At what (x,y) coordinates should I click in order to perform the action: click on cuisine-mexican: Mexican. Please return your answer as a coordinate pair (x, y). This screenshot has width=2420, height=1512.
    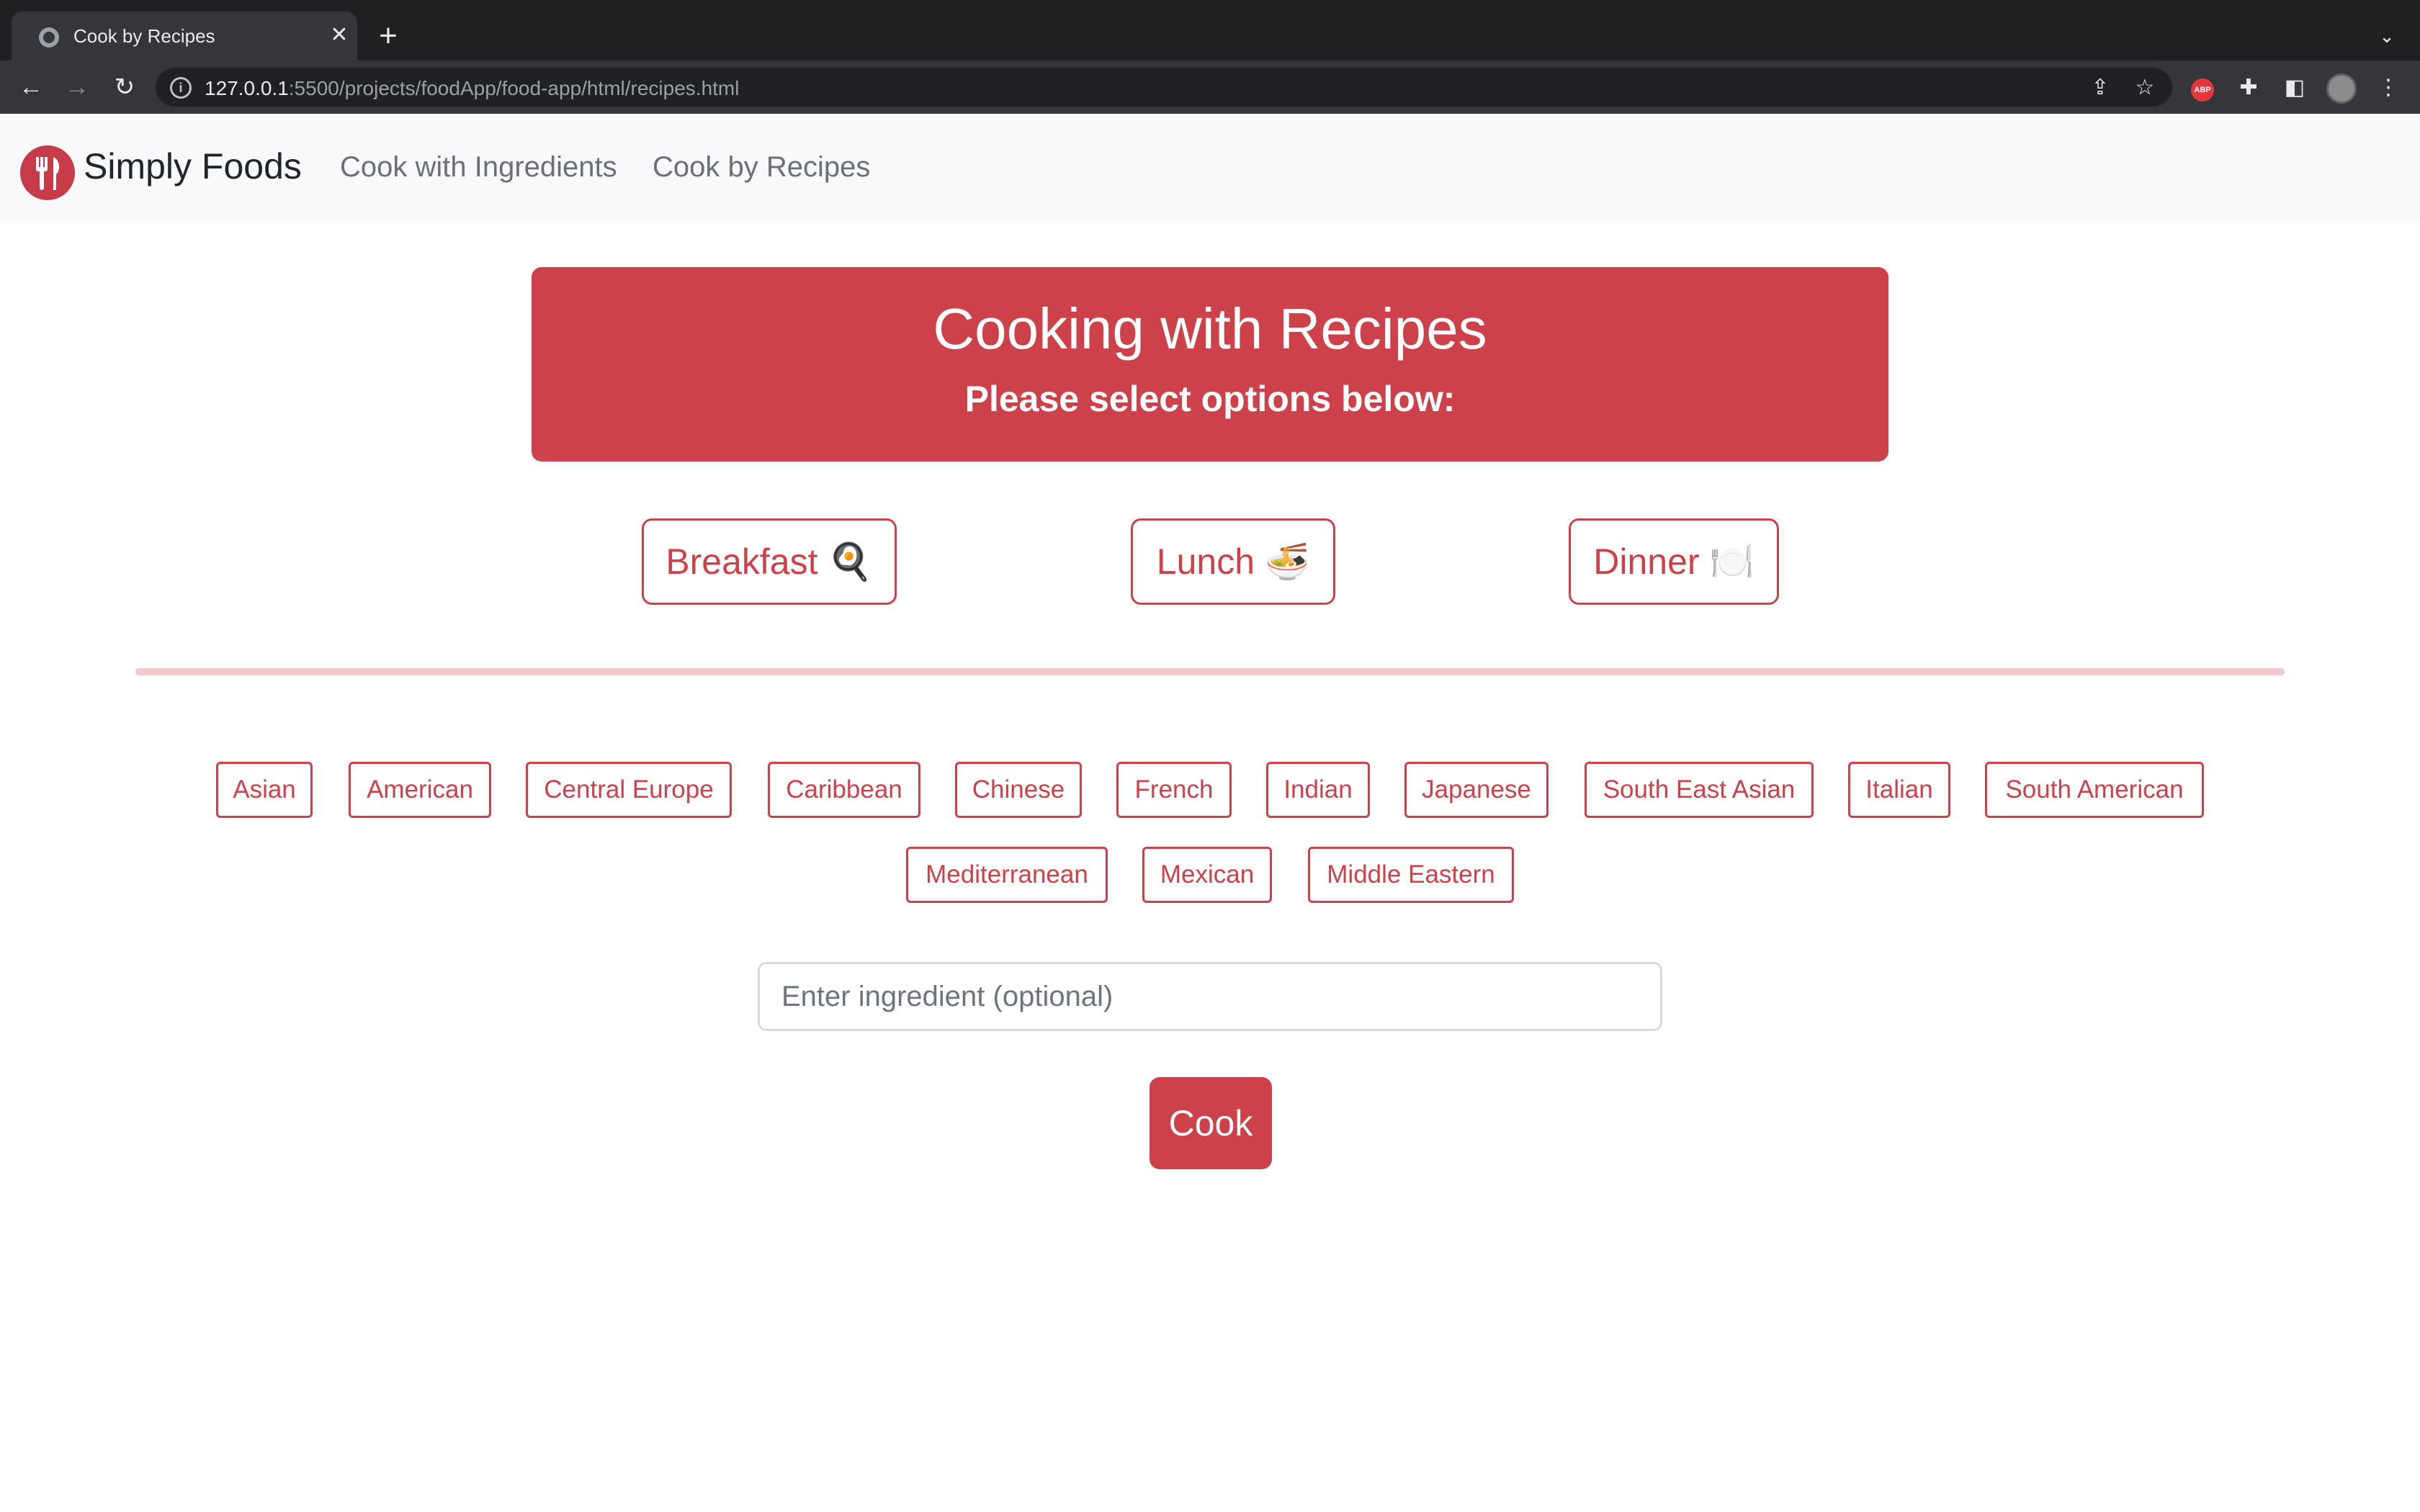
    Looking at the image, I should click on (1207, 875).